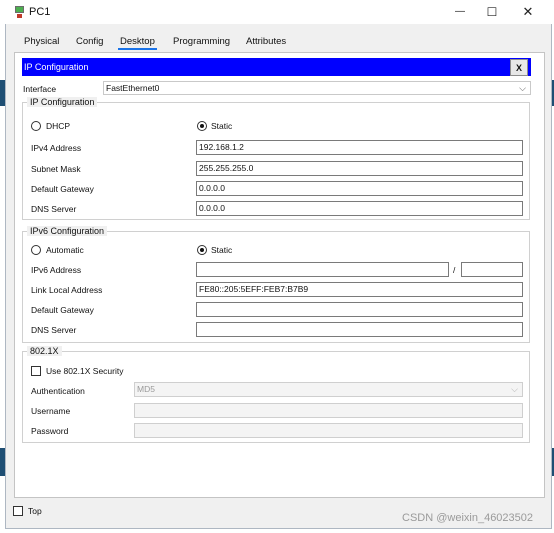  I want to click on ipv6-address-input, so click(322, 269).